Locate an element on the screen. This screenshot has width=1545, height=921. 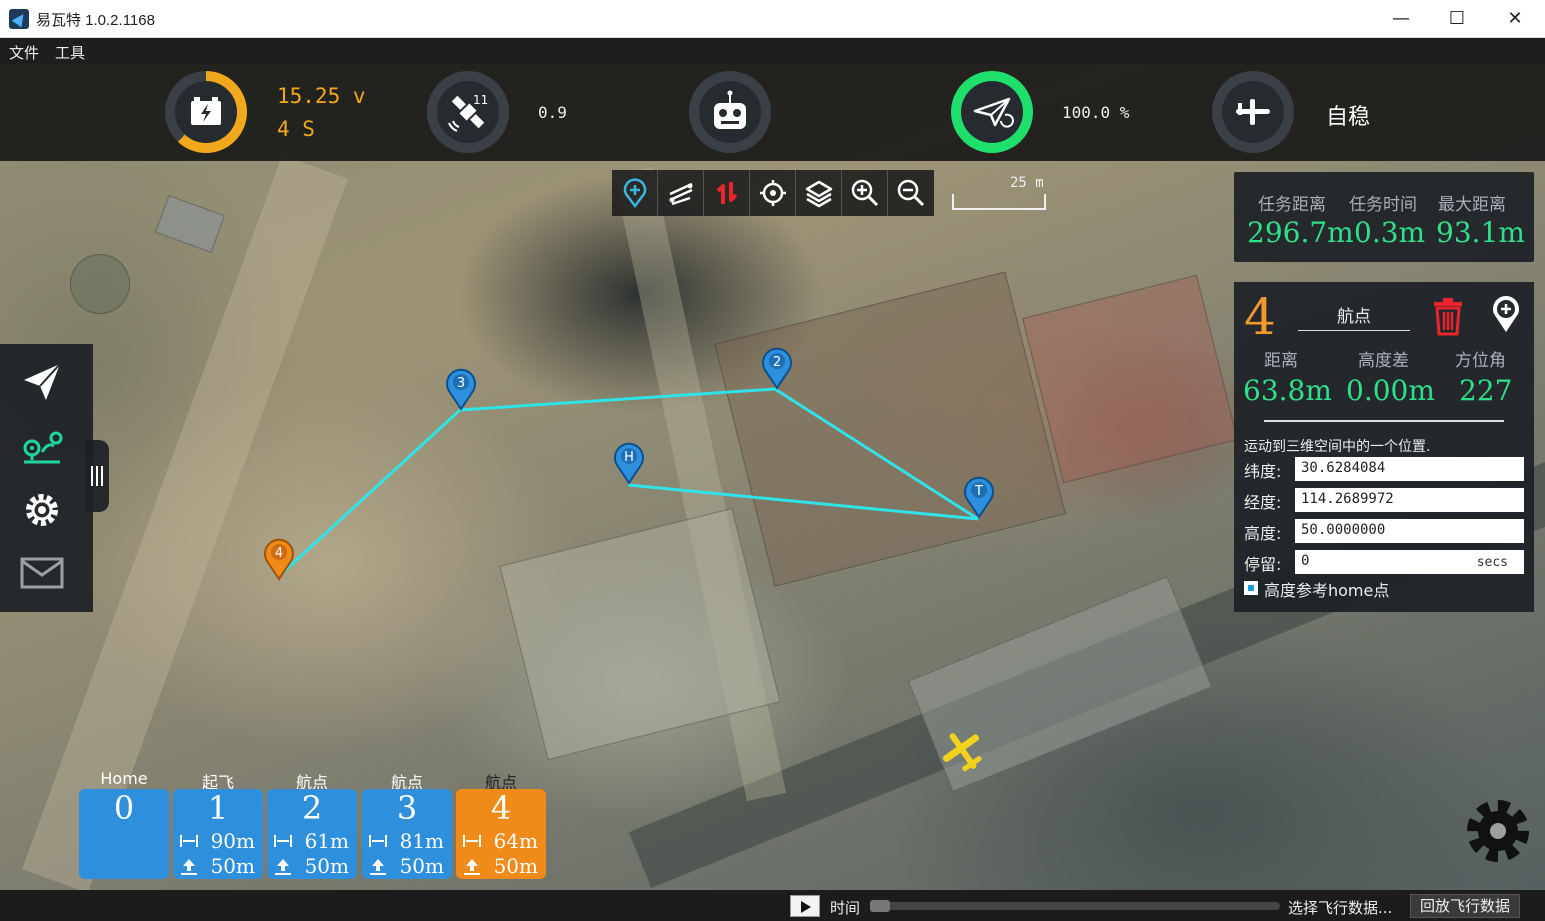
aircraft-icon is located at coordinates (963, 751).